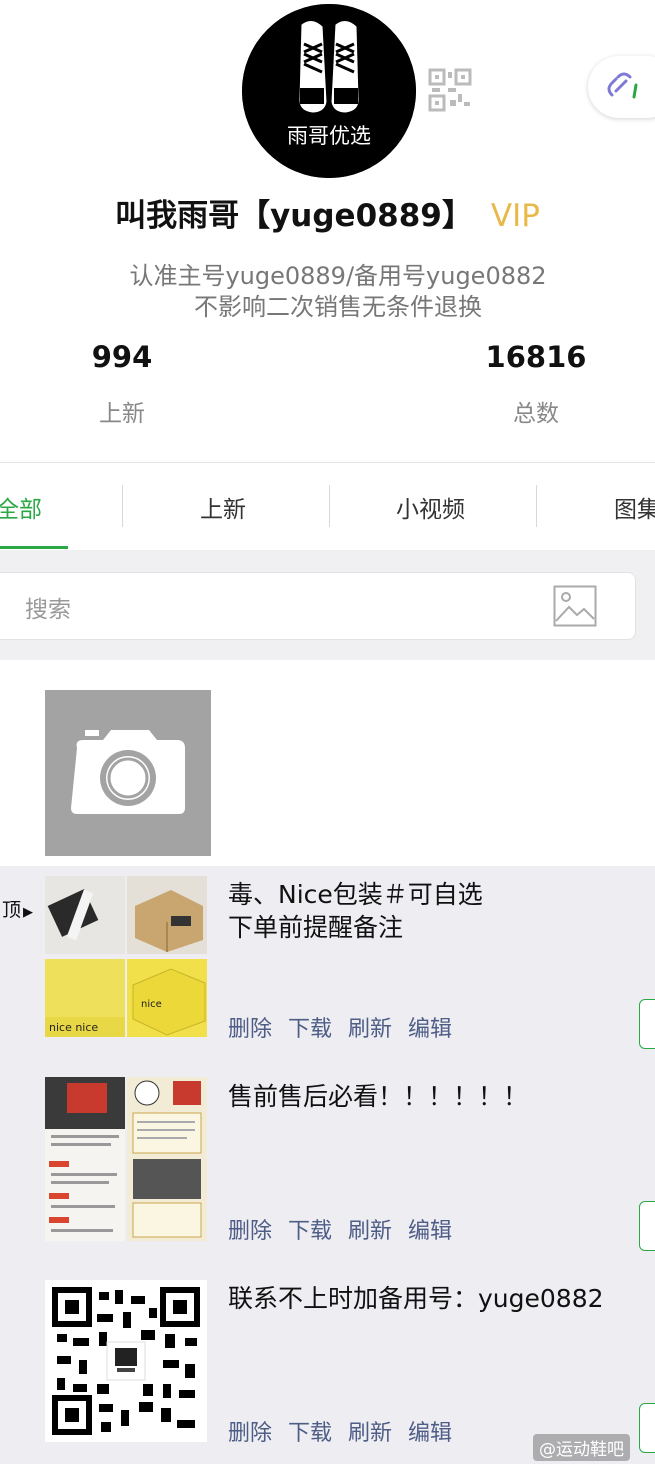 The width and height of the screenshot is (655, 1464). I want to click on divider, so click(327, 462).